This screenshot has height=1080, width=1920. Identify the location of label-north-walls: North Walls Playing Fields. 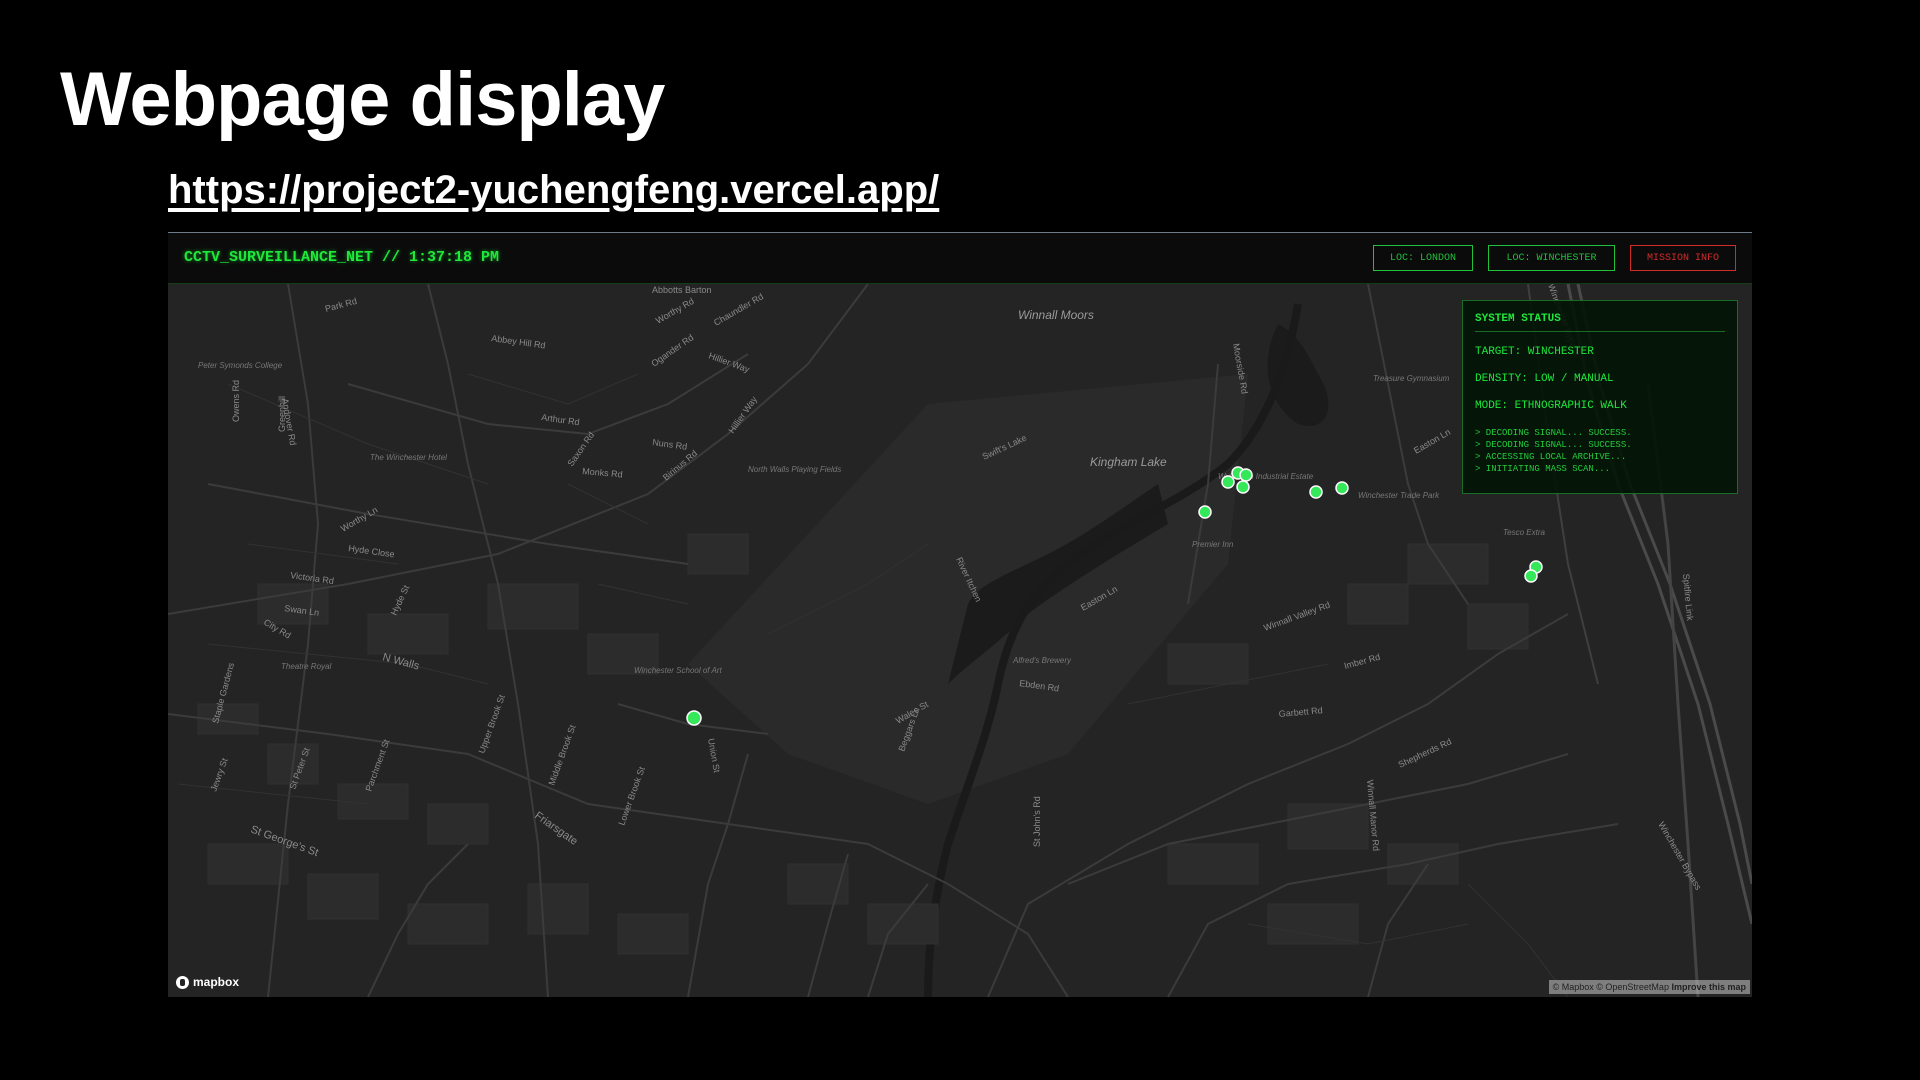
(794, 469).